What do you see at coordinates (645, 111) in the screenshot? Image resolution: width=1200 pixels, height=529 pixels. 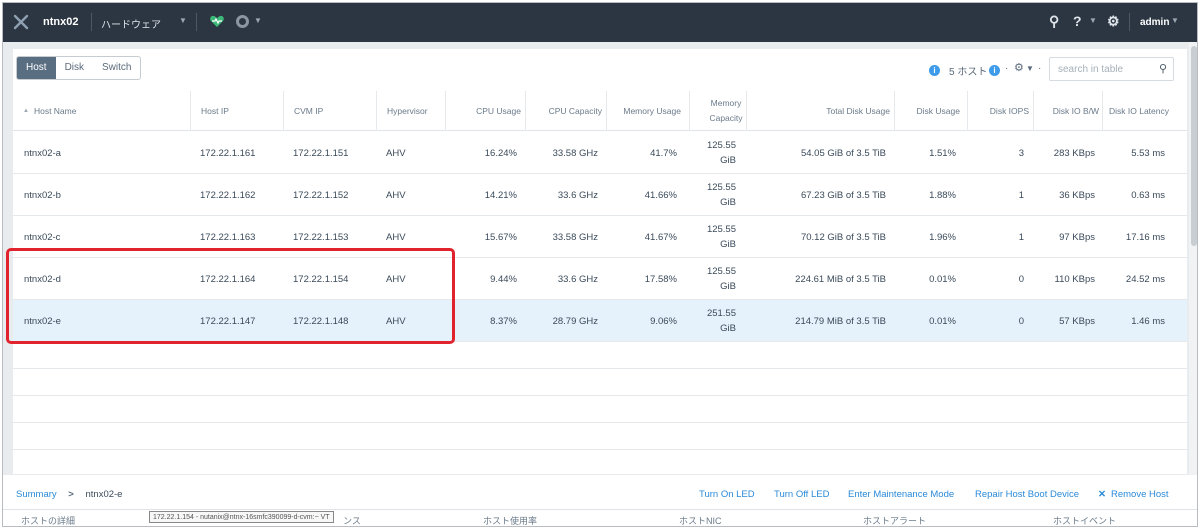 I see `column-header-memory-usage: Memory Usage` at bounding box center [645, 111].